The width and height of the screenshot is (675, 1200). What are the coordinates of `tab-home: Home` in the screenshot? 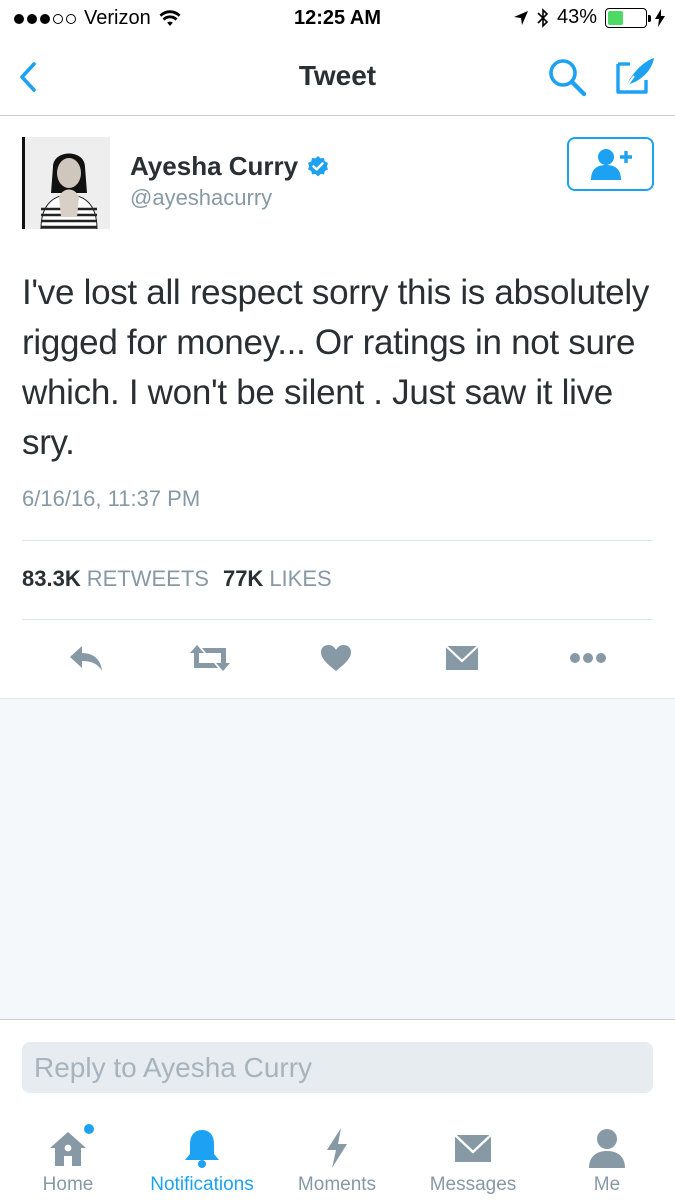 It's located at (68, 1155).